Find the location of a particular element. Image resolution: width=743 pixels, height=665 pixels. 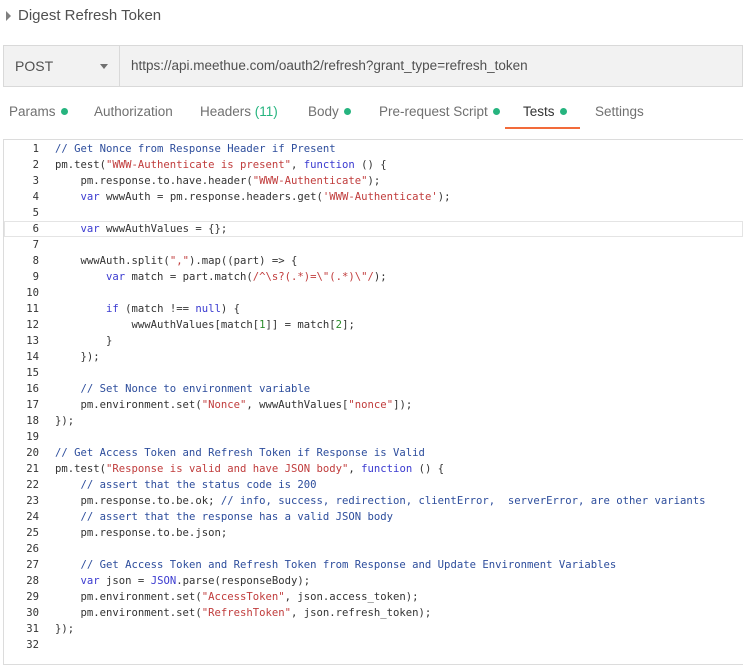

code-line: 11 if (match !== null) { is located at coordinates (373, 309).